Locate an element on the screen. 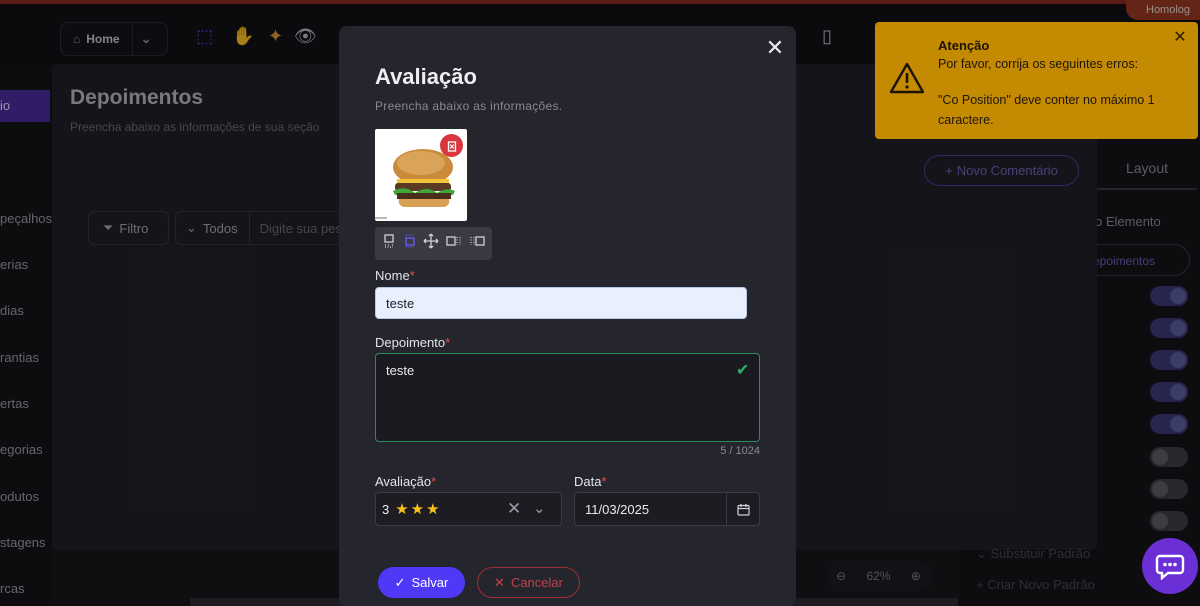 The height and width of the screenshot is (606, 1200). check-icon: ✔ is located at coordinates (743, 370).